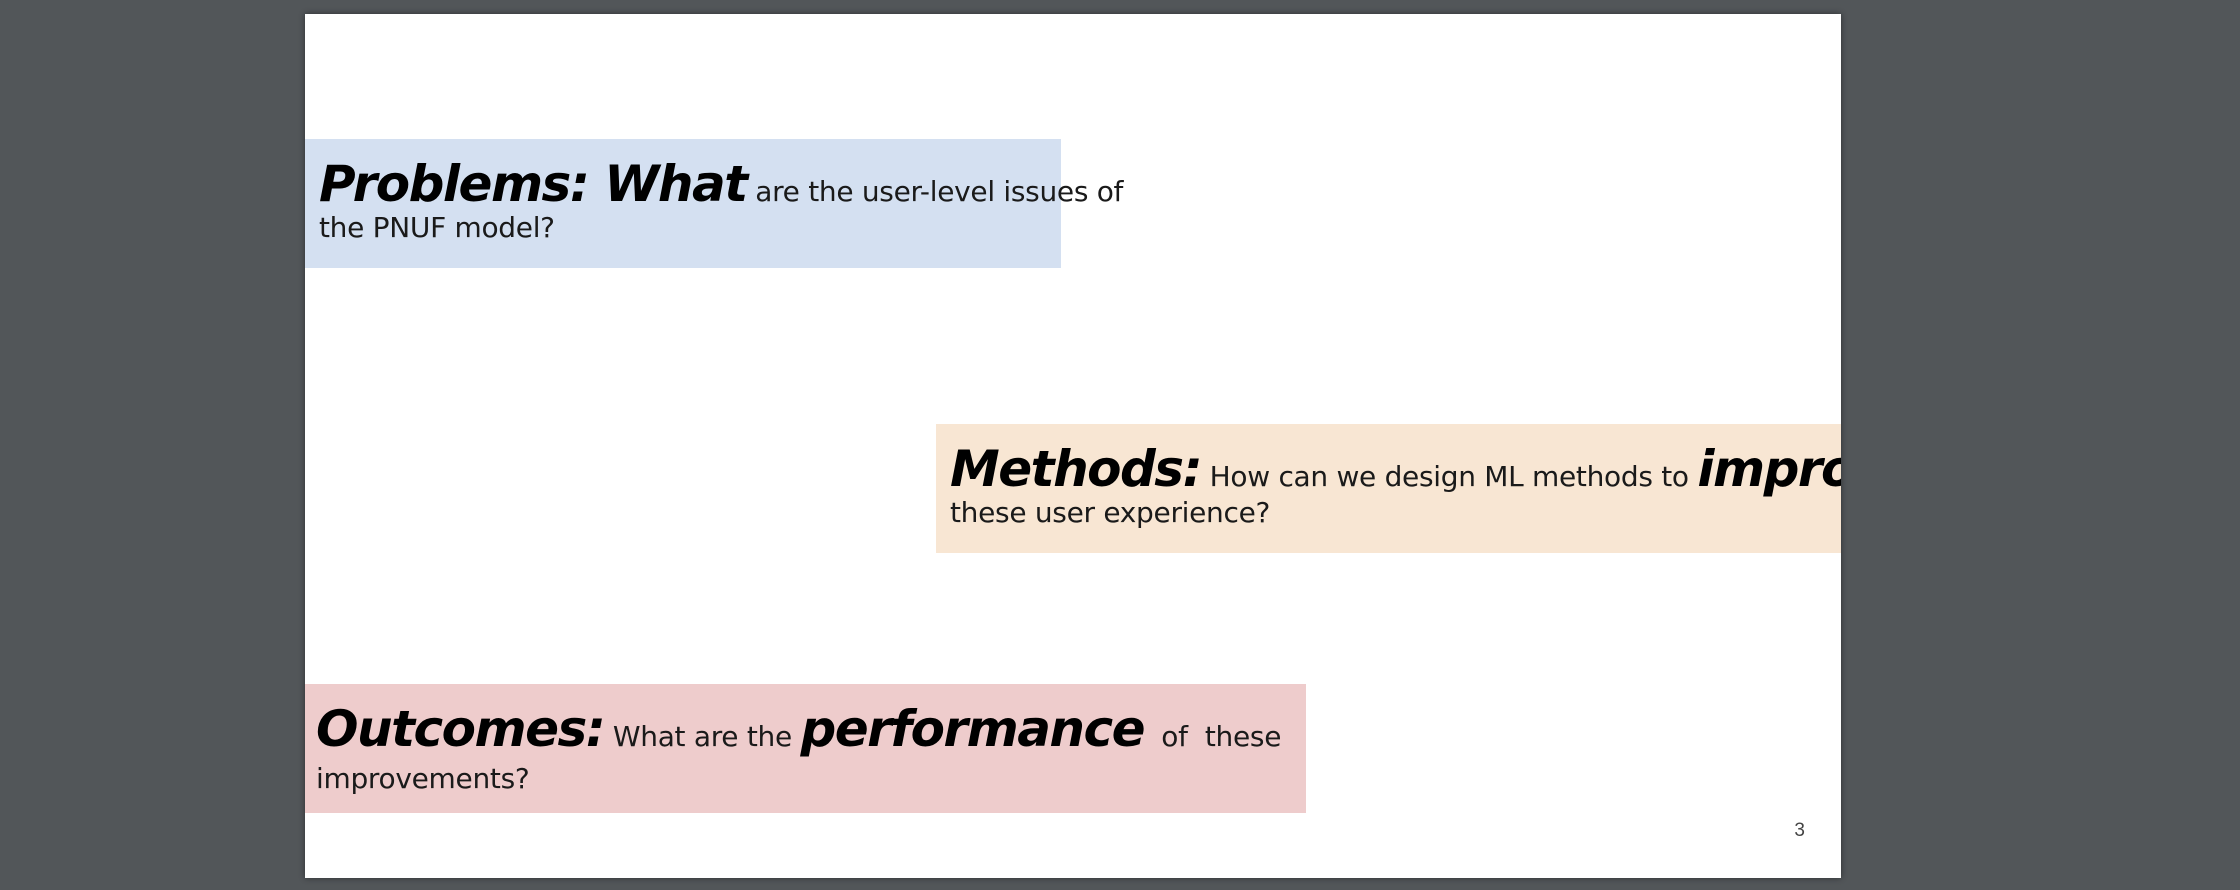 Image resolution: width=2240 pixels, height=890 pixels. I want to click on outcomes-keyword-performance: performance, so click(972, 729).